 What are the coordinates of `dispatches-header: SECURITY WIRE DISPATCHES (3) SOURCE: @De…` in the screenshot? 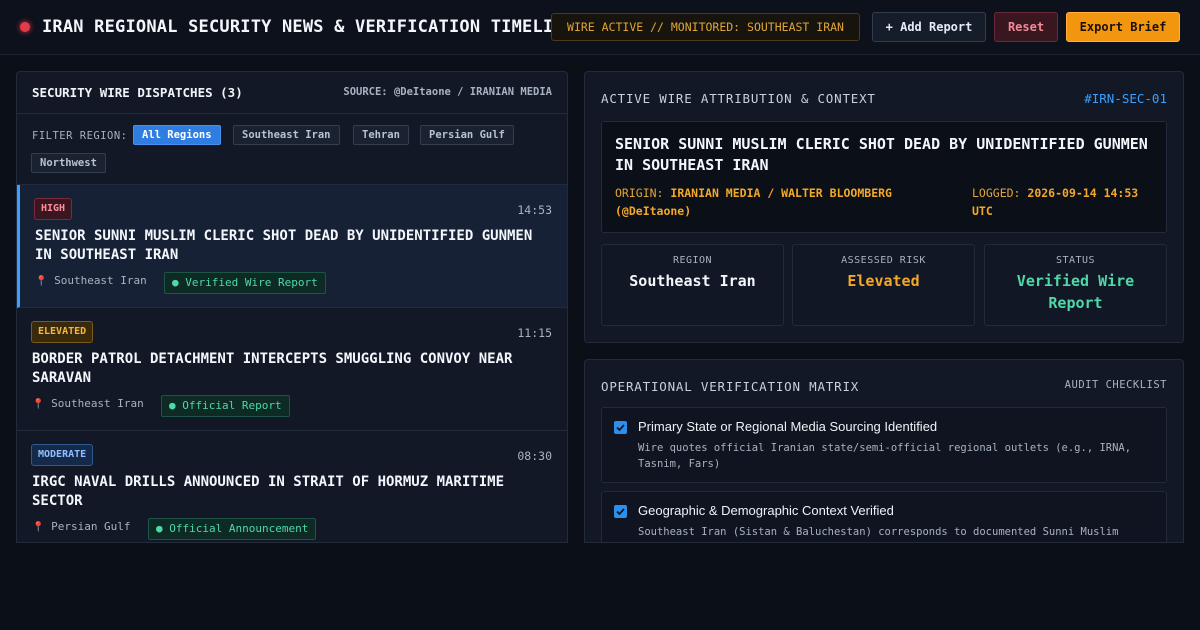 It's located at (292, 93).